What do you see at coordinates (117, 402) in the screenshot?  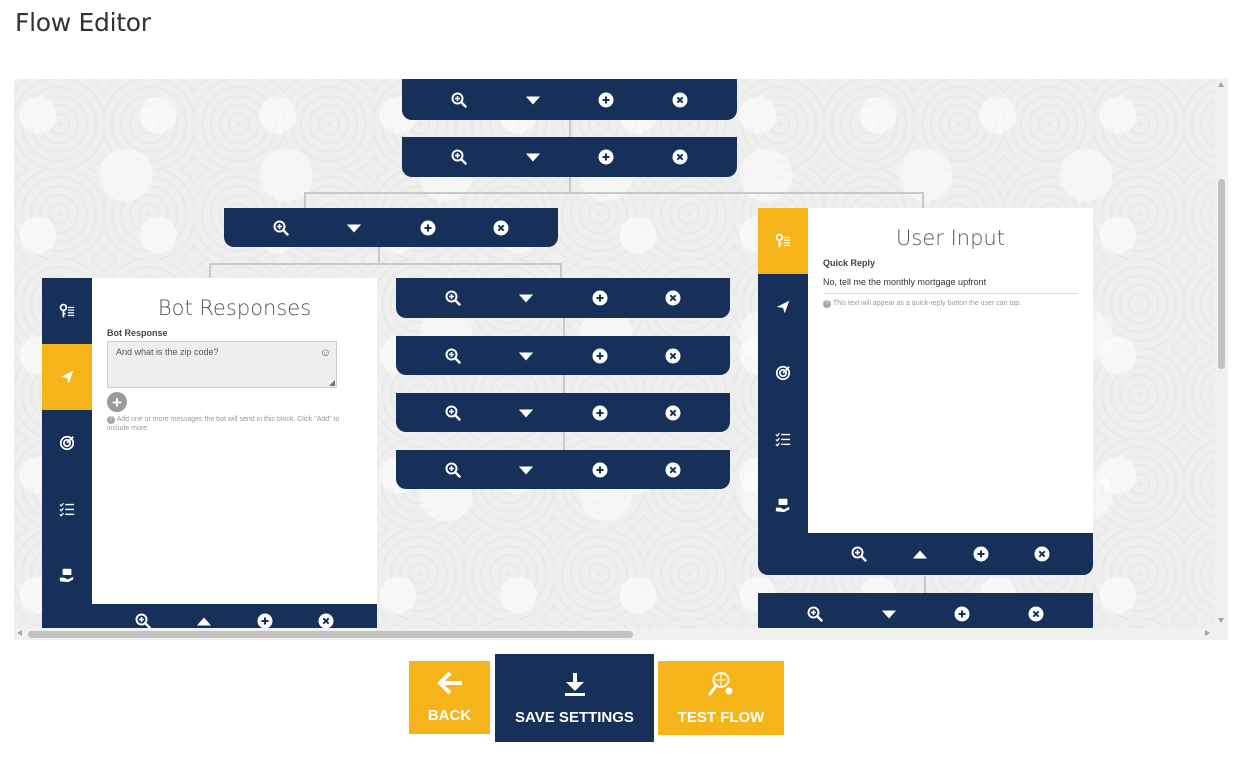 I see `add-message-button: +` at bounding box center [117, 402].